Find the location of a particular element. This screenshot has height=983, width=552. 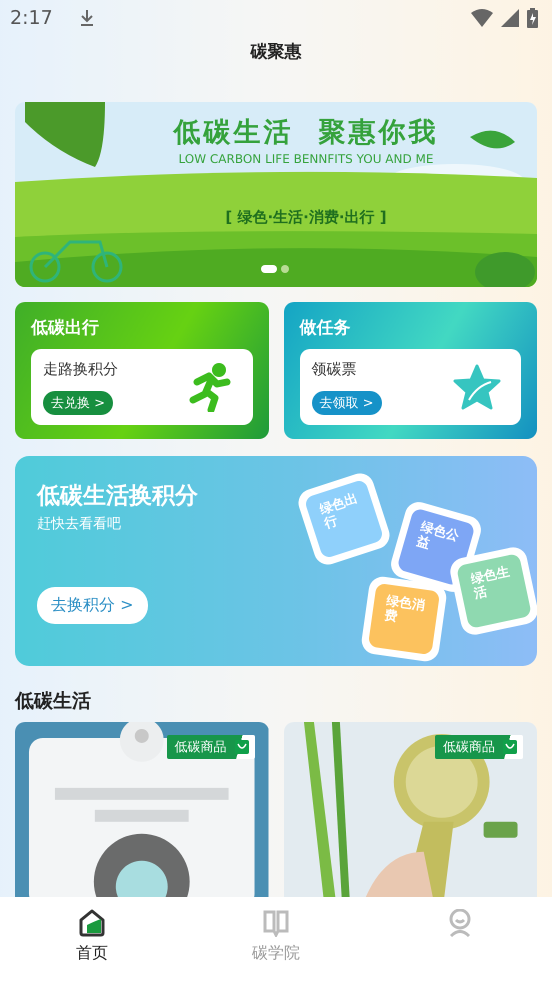

nav-tab: 碳学院 is located at coordinates (276, 940).